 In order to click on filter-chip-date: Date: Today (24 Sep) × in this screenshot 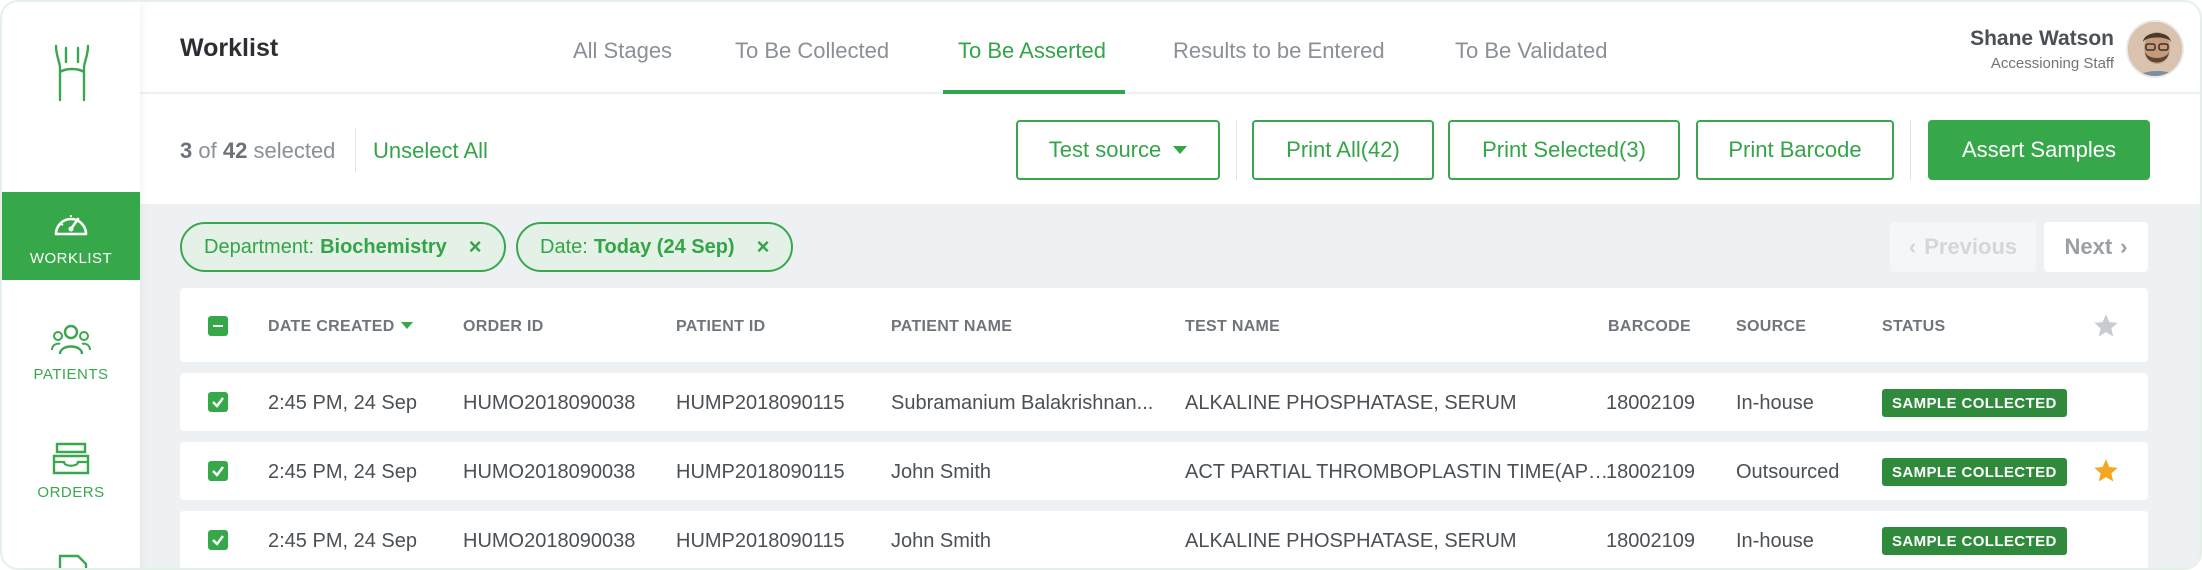, I will do `click(655, 247)`.